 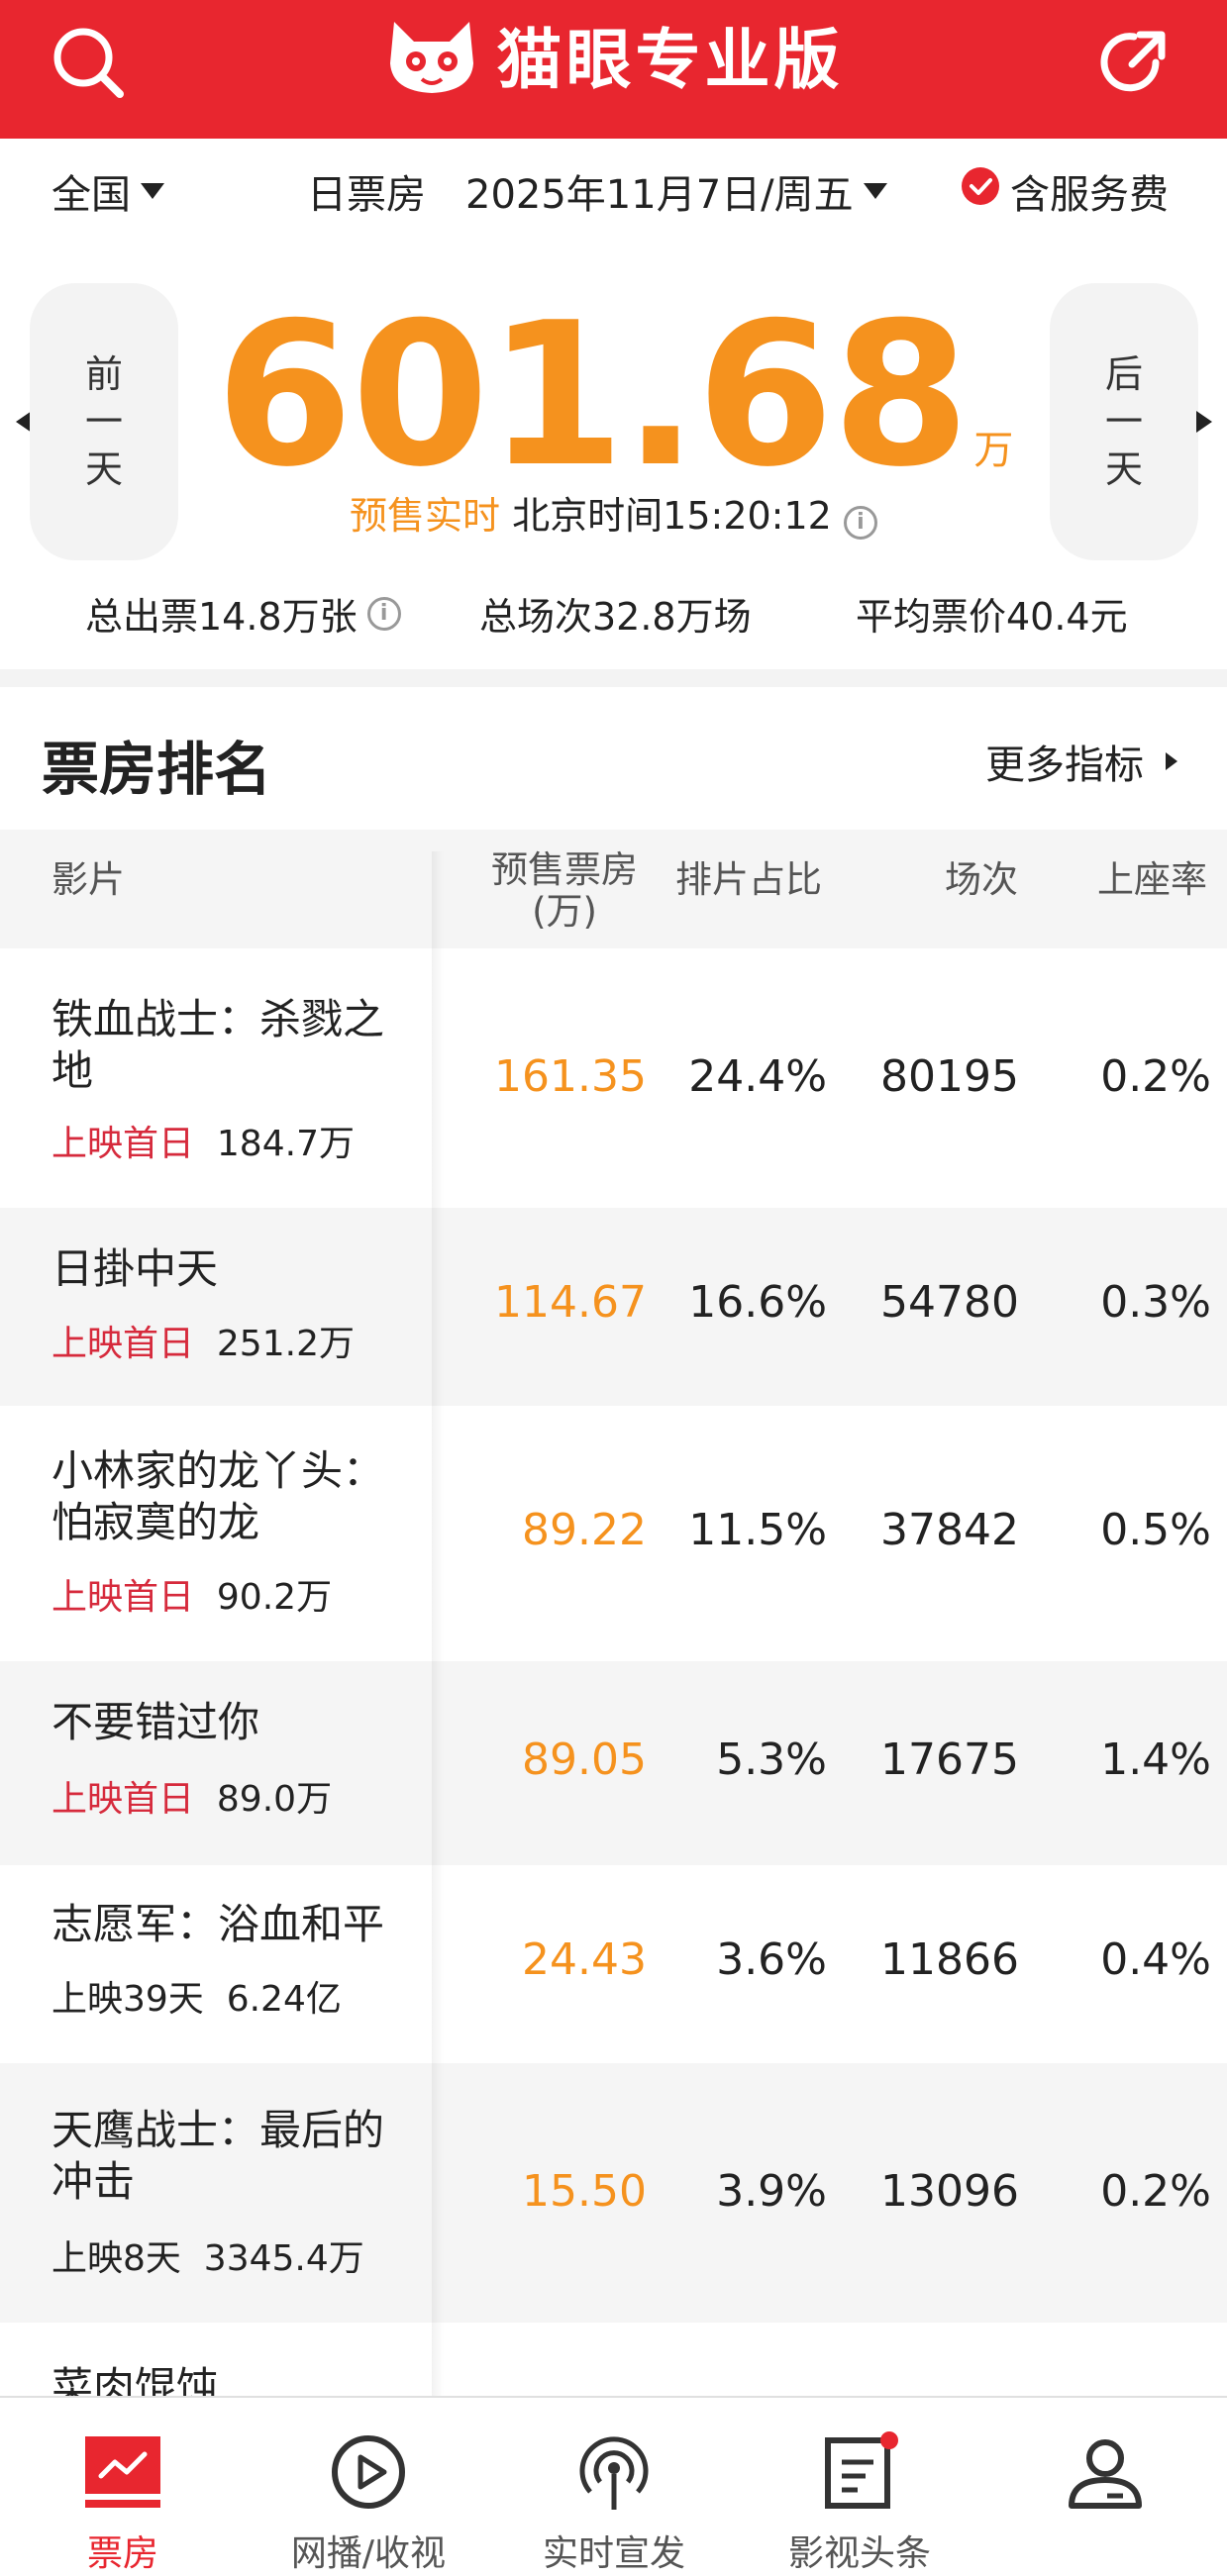 I want to click on cumulative-bo: 184.7万, so click(x=285, y=1144).